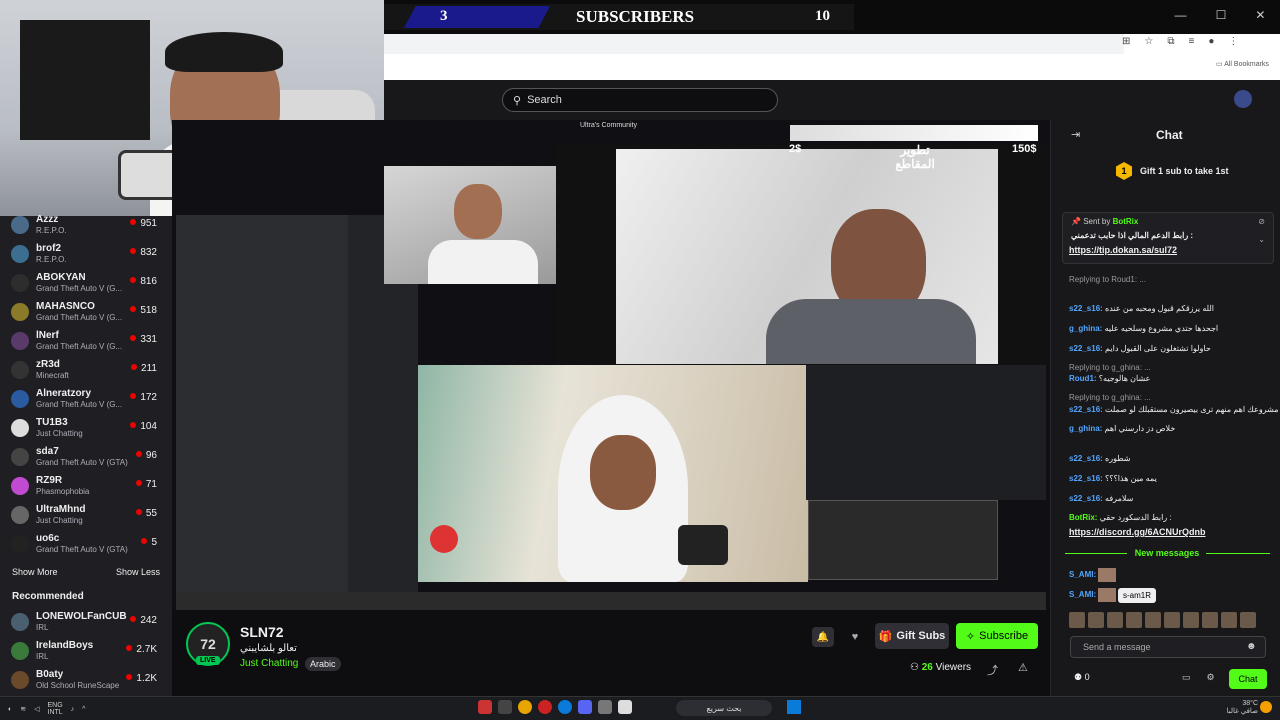 This screenshot has width=1280, height=720. What do you see at coordinates (86, 313) in the screenshot?
I see `sidebar-channel: MAHASNCO Grand Theft Auto V (G... 518` at bounding box center [86, 313].